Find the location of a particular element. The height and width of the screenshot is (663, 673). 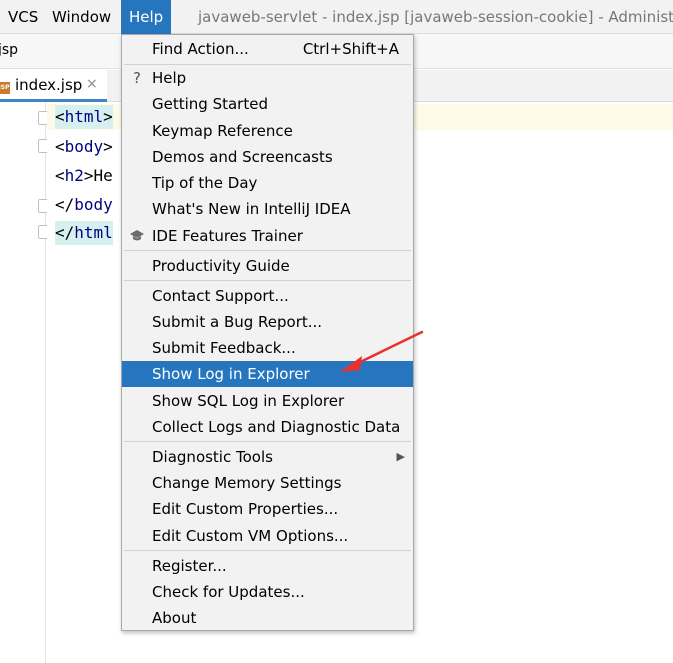

menu-item-ide-features-trainer: IDE Features Trainer is located at coordinates (267, 236).